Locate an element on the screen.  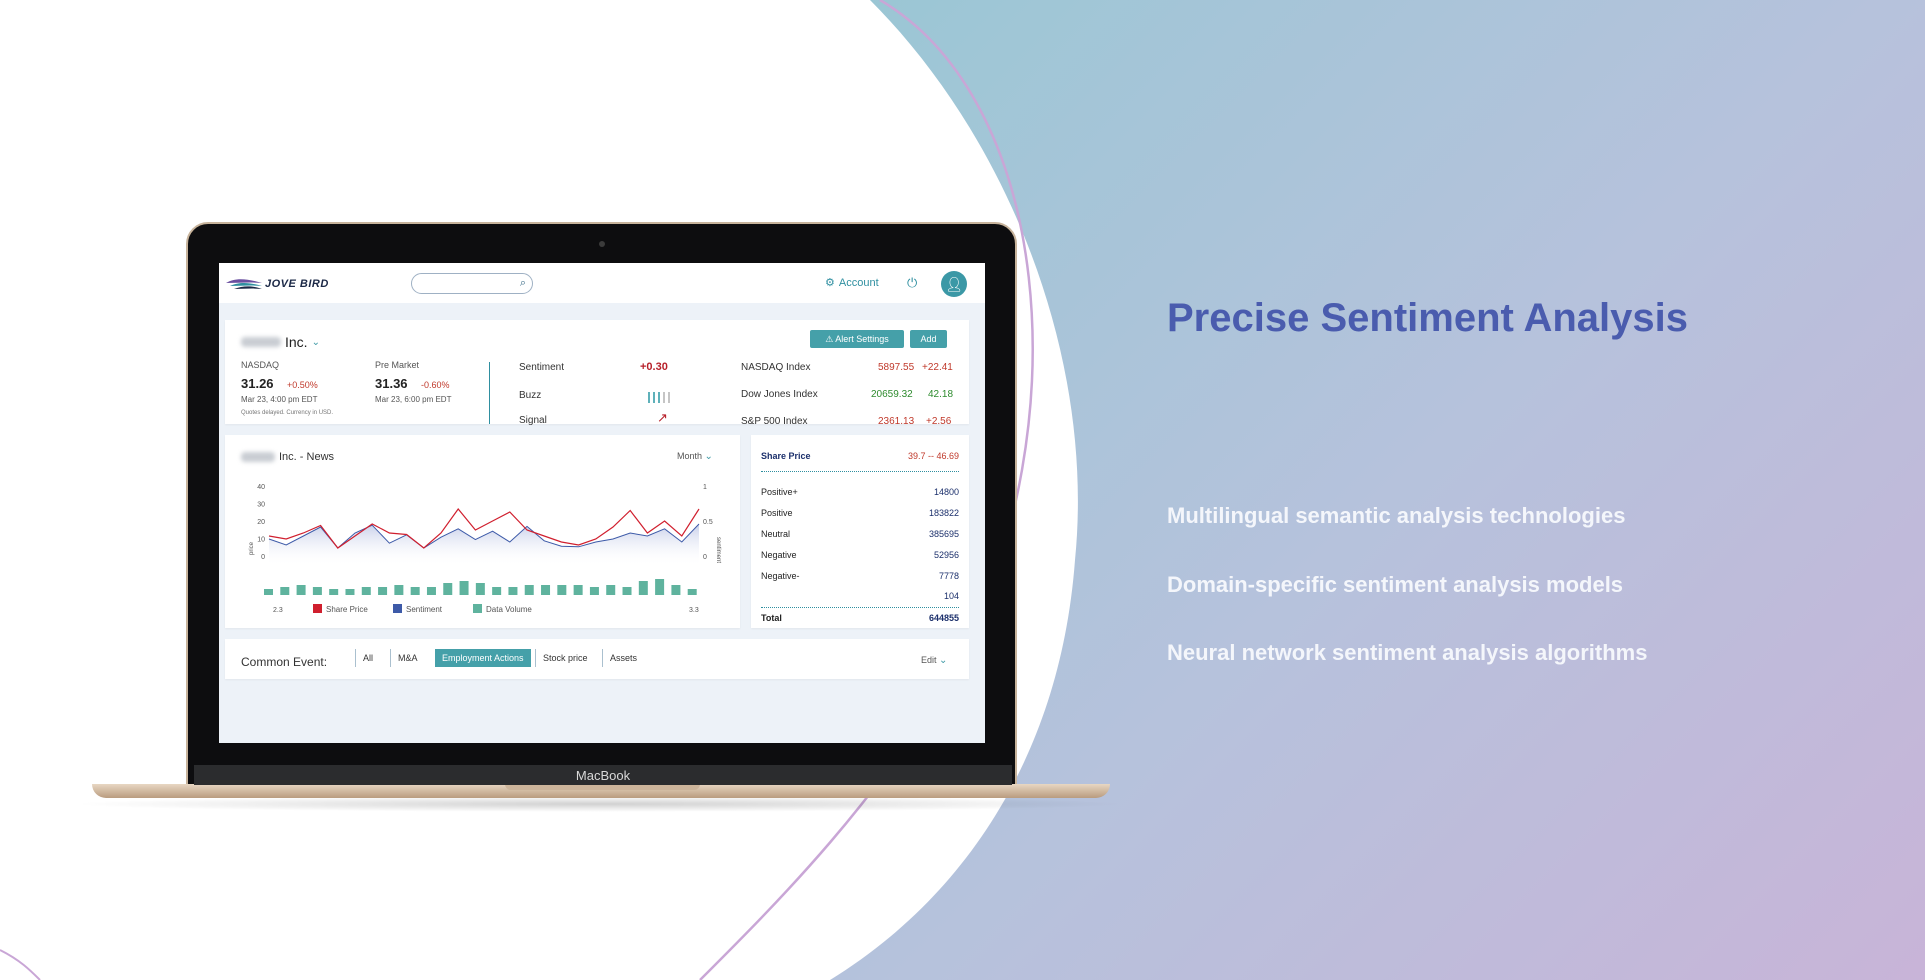
arrow-up-right-icon: ↗ is located at coordinates (662, 417).